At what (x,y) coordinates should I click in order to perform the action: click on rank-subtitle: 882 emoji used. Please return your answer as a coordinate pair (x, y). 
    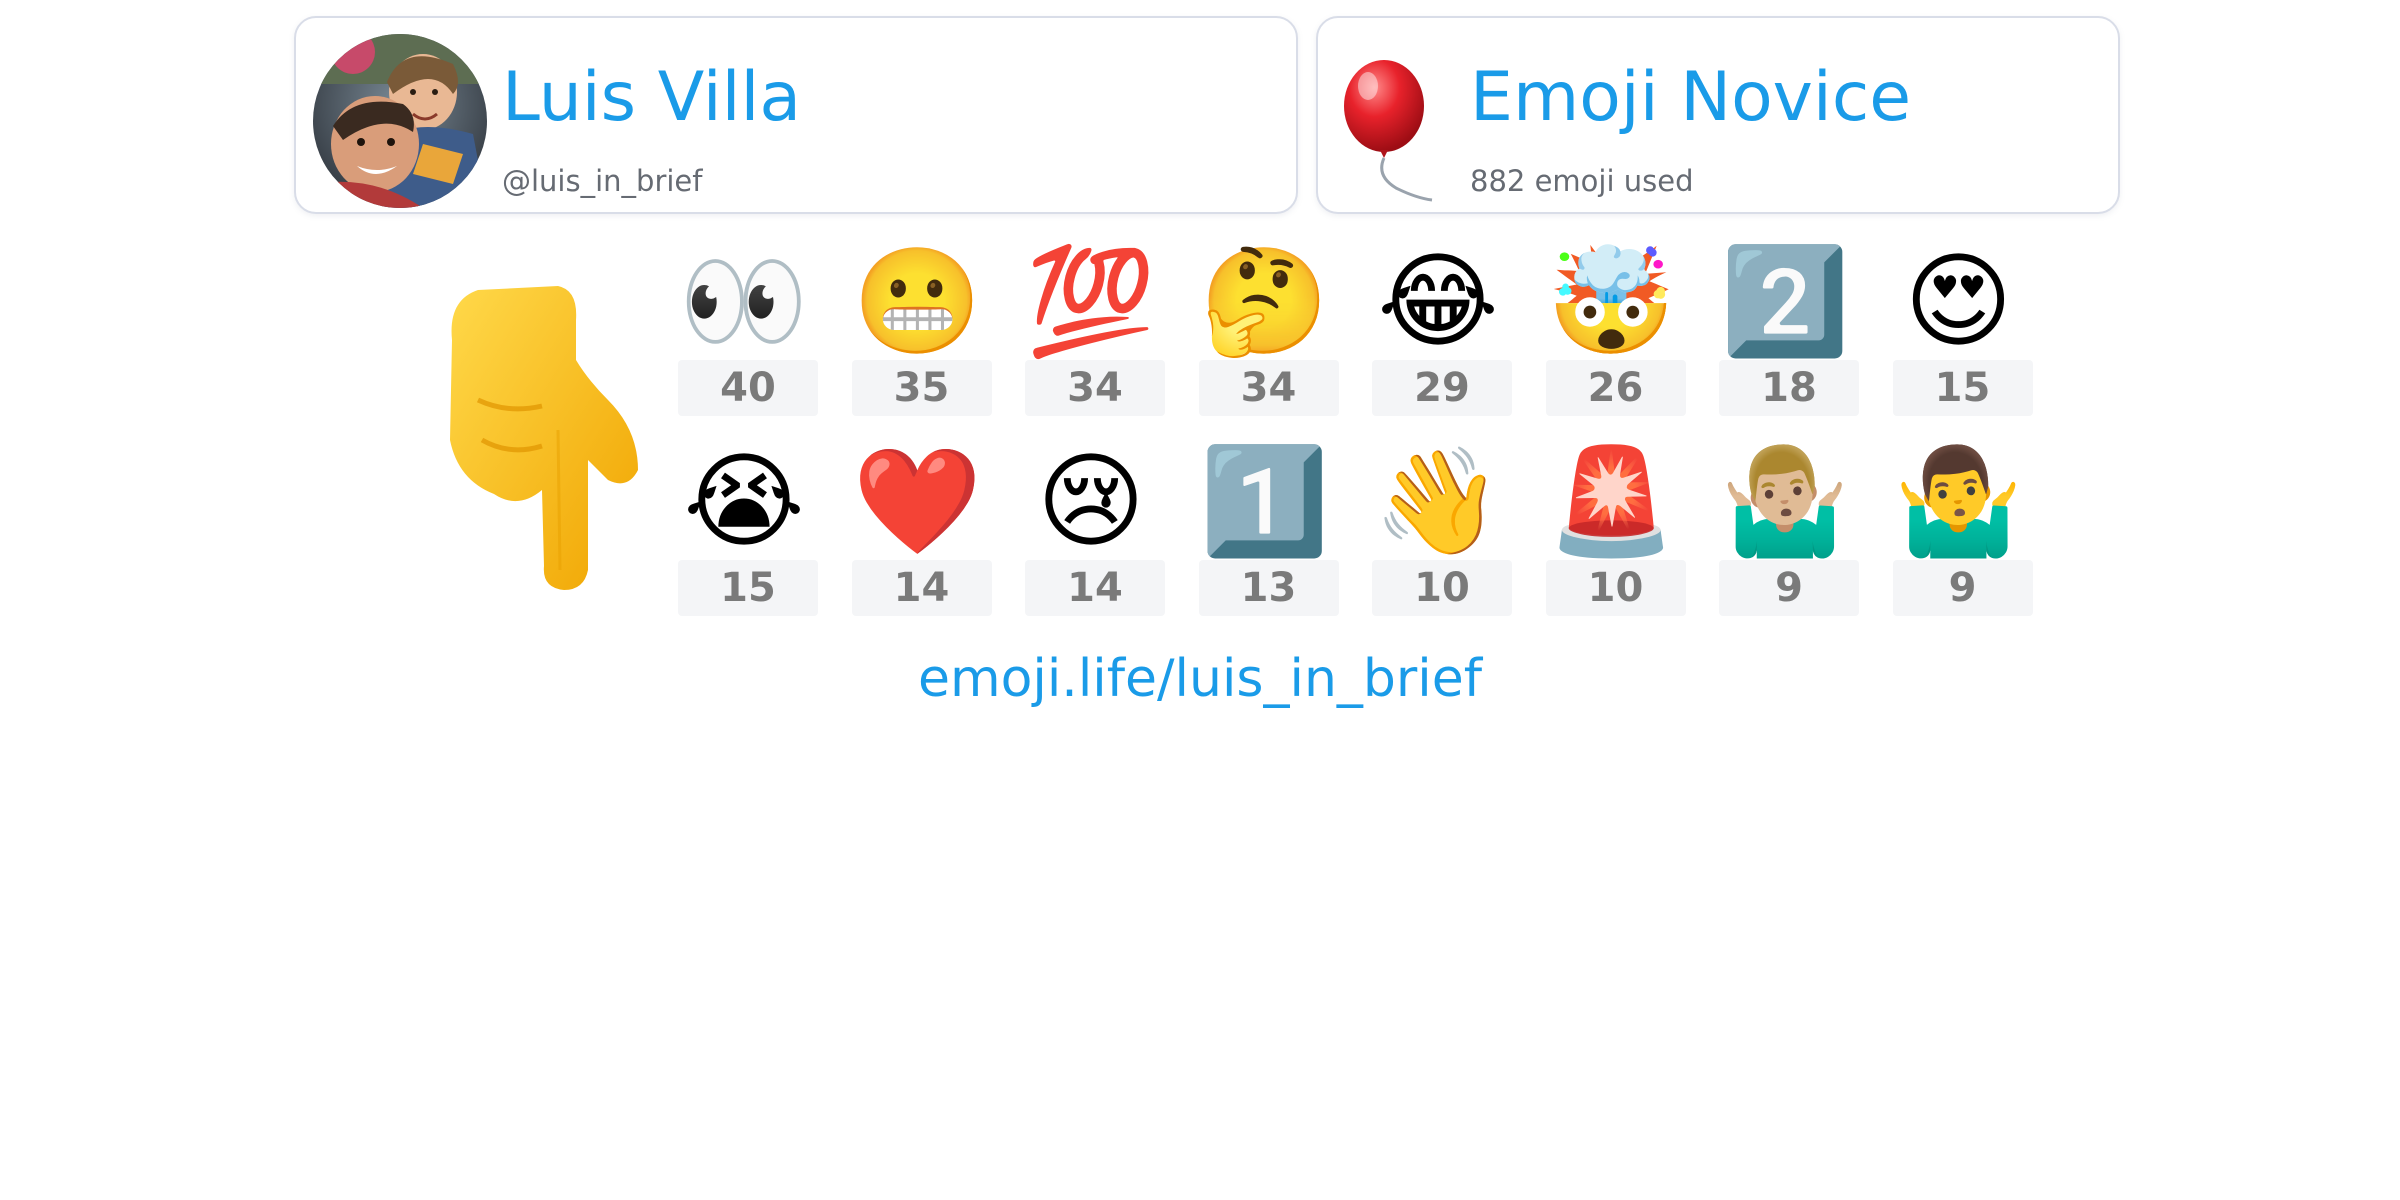
    Looking at the image, I should click on (1582, 181).